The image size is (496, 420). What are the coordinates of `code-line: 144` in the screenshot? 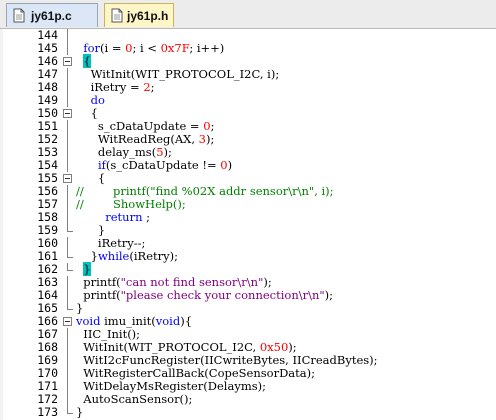 It's located at (248, 35).